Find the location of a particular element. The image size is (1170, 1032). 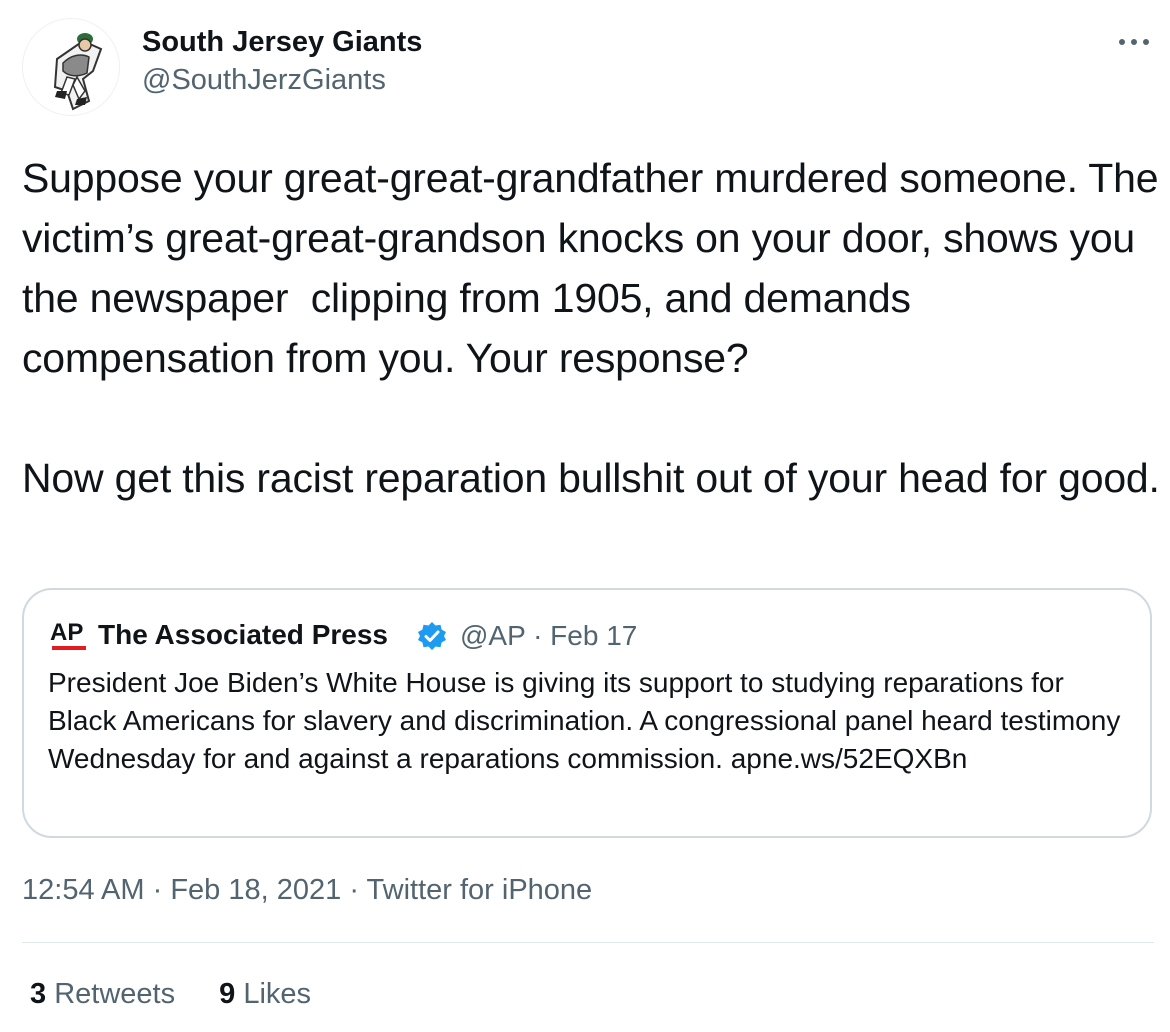

quoted-display-name: The Associated Press is located at coordinates (243, 635).